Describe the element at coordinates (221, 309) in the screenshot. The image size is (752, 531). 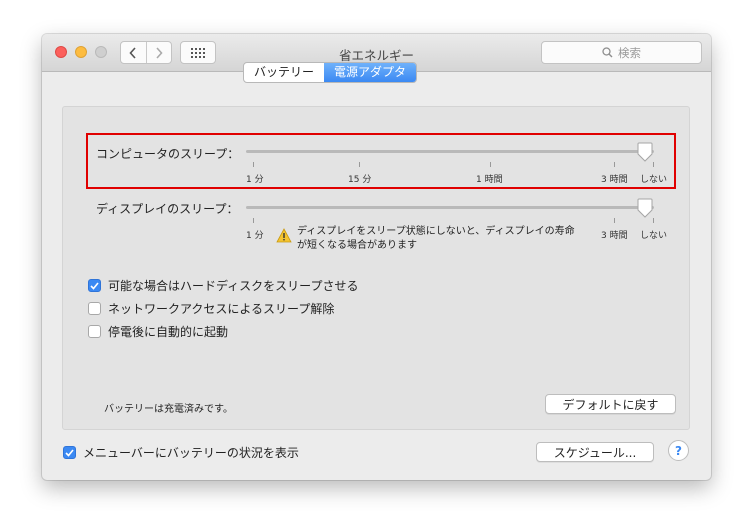
I see `option-label: ネットワークアクセスによるスリープ解除` at that location.